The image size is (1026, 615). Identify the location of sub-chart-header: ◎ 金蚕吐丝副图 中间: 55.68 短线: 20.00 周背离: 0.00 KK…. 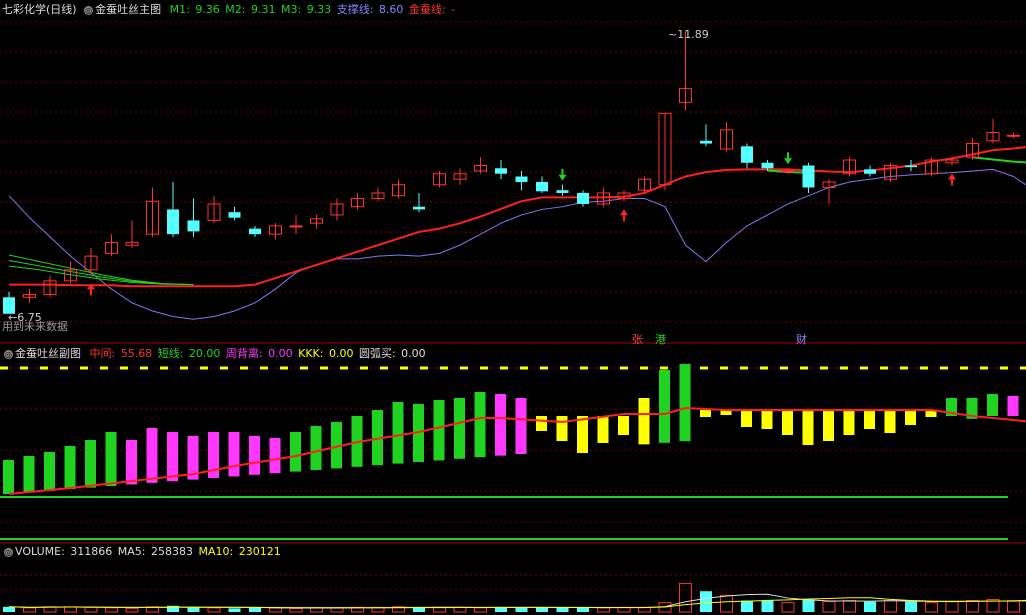
(215, 354).